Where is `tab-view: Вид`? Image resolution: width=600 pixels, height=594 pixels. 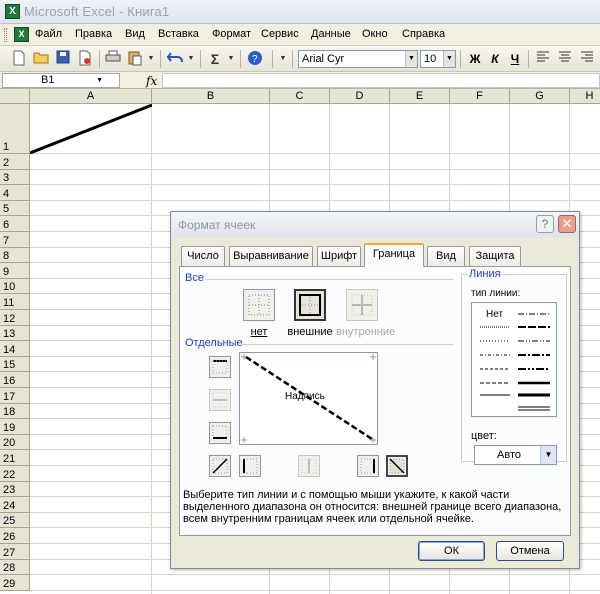 tab-view: Вид is located at coordinates (446, 256).